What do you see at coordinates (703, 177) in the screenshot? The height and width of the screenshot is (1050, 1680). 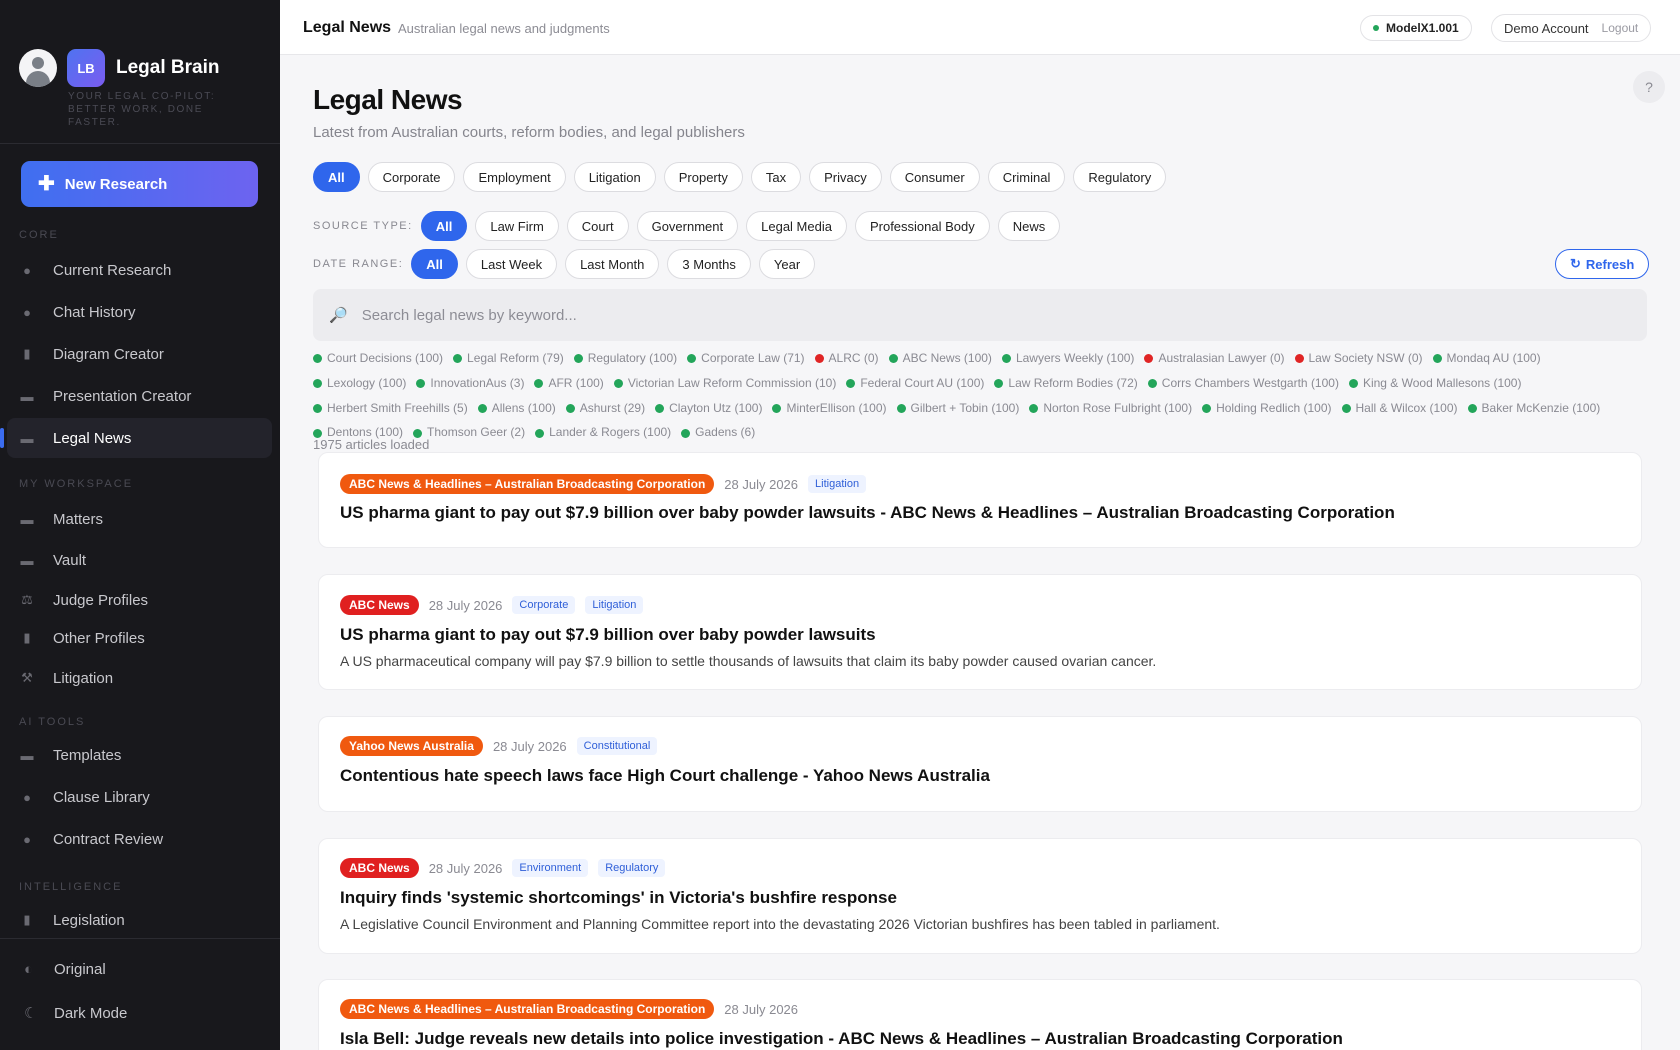 I see `category-chip-property: Property` at bounding box center [703, 177].